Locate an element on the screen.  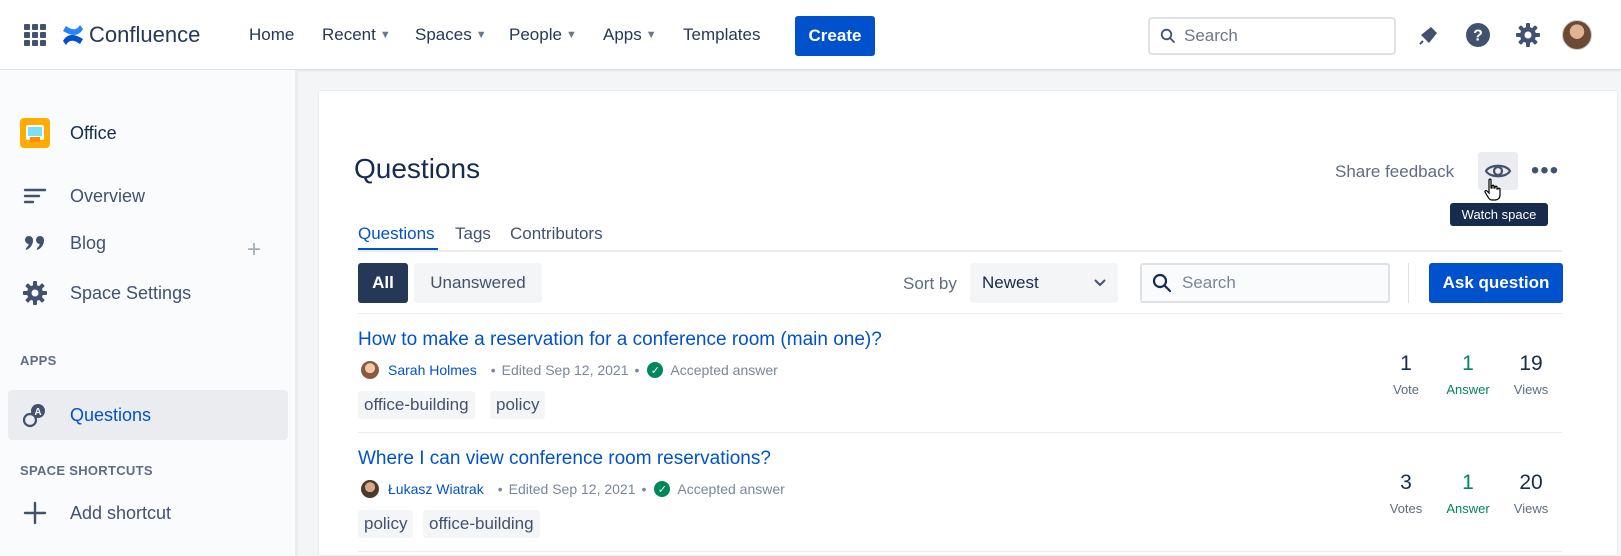
tab-tags: Tags is located at coordinates (473, 234).